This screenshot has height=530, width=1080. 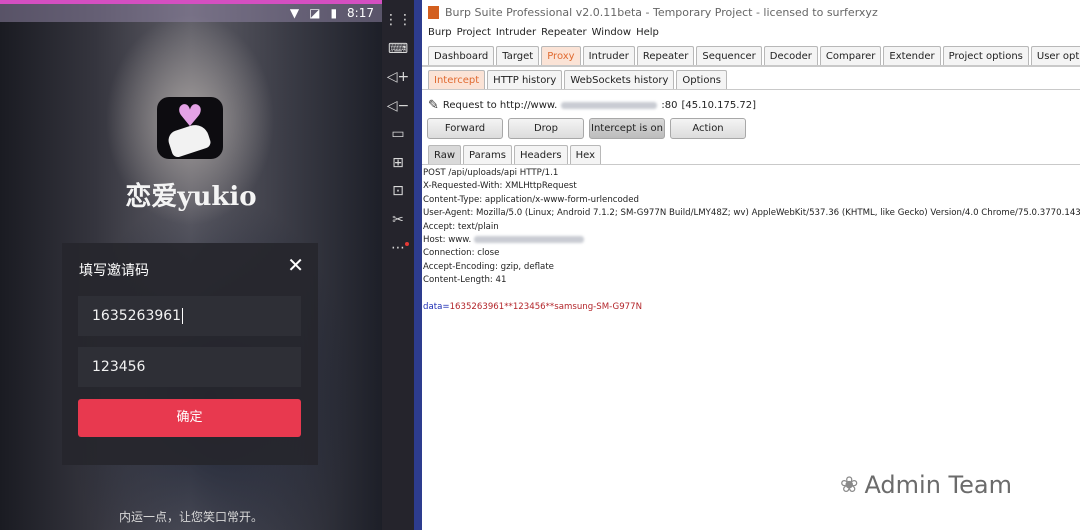 I want to click on tab-http-history: HTTP history, so click(x=525, y=80).